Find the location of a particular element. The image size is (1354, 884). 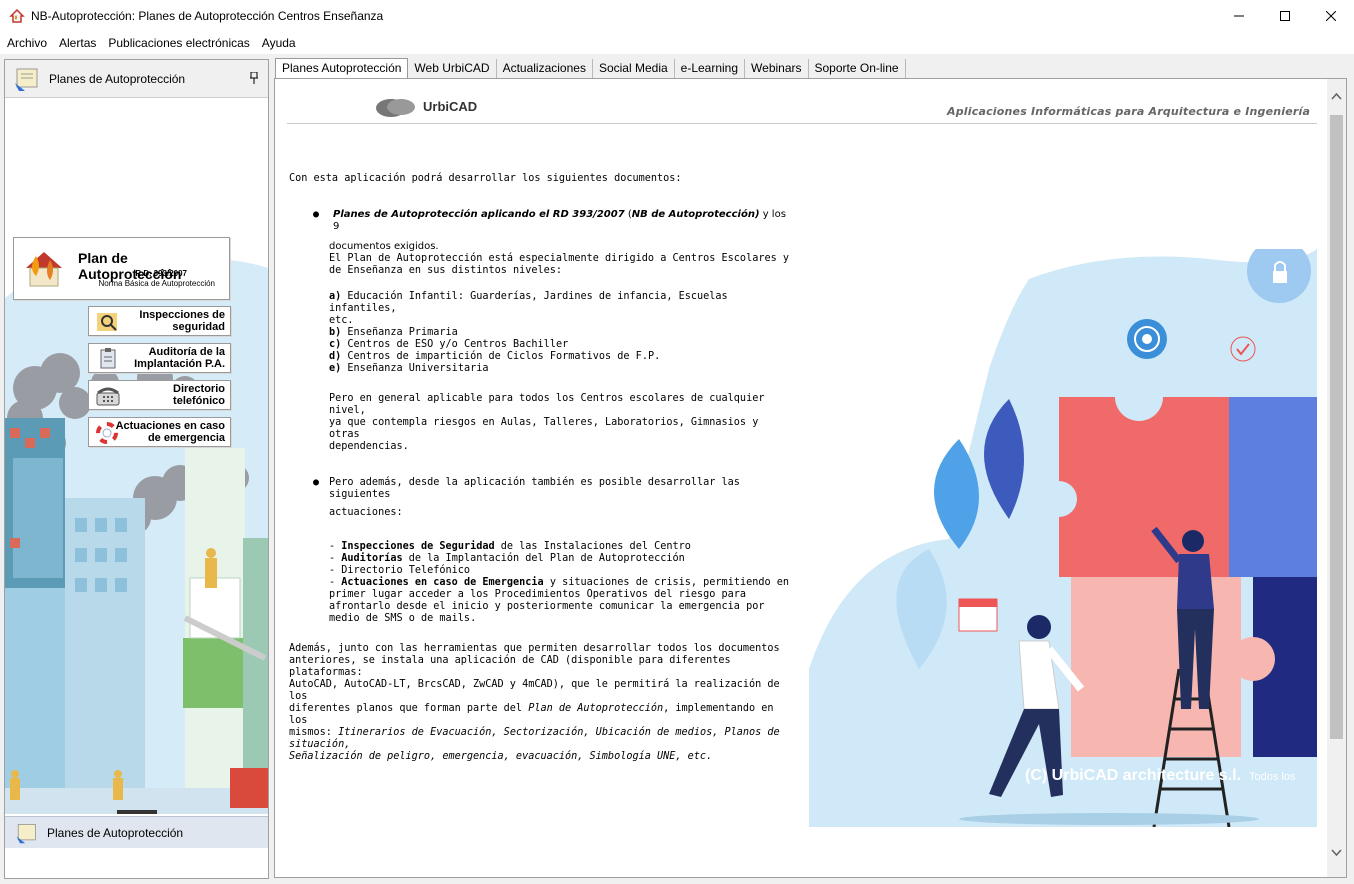

level-item: e) Enseñanza Universitaria is located at coordinates (409, 368).